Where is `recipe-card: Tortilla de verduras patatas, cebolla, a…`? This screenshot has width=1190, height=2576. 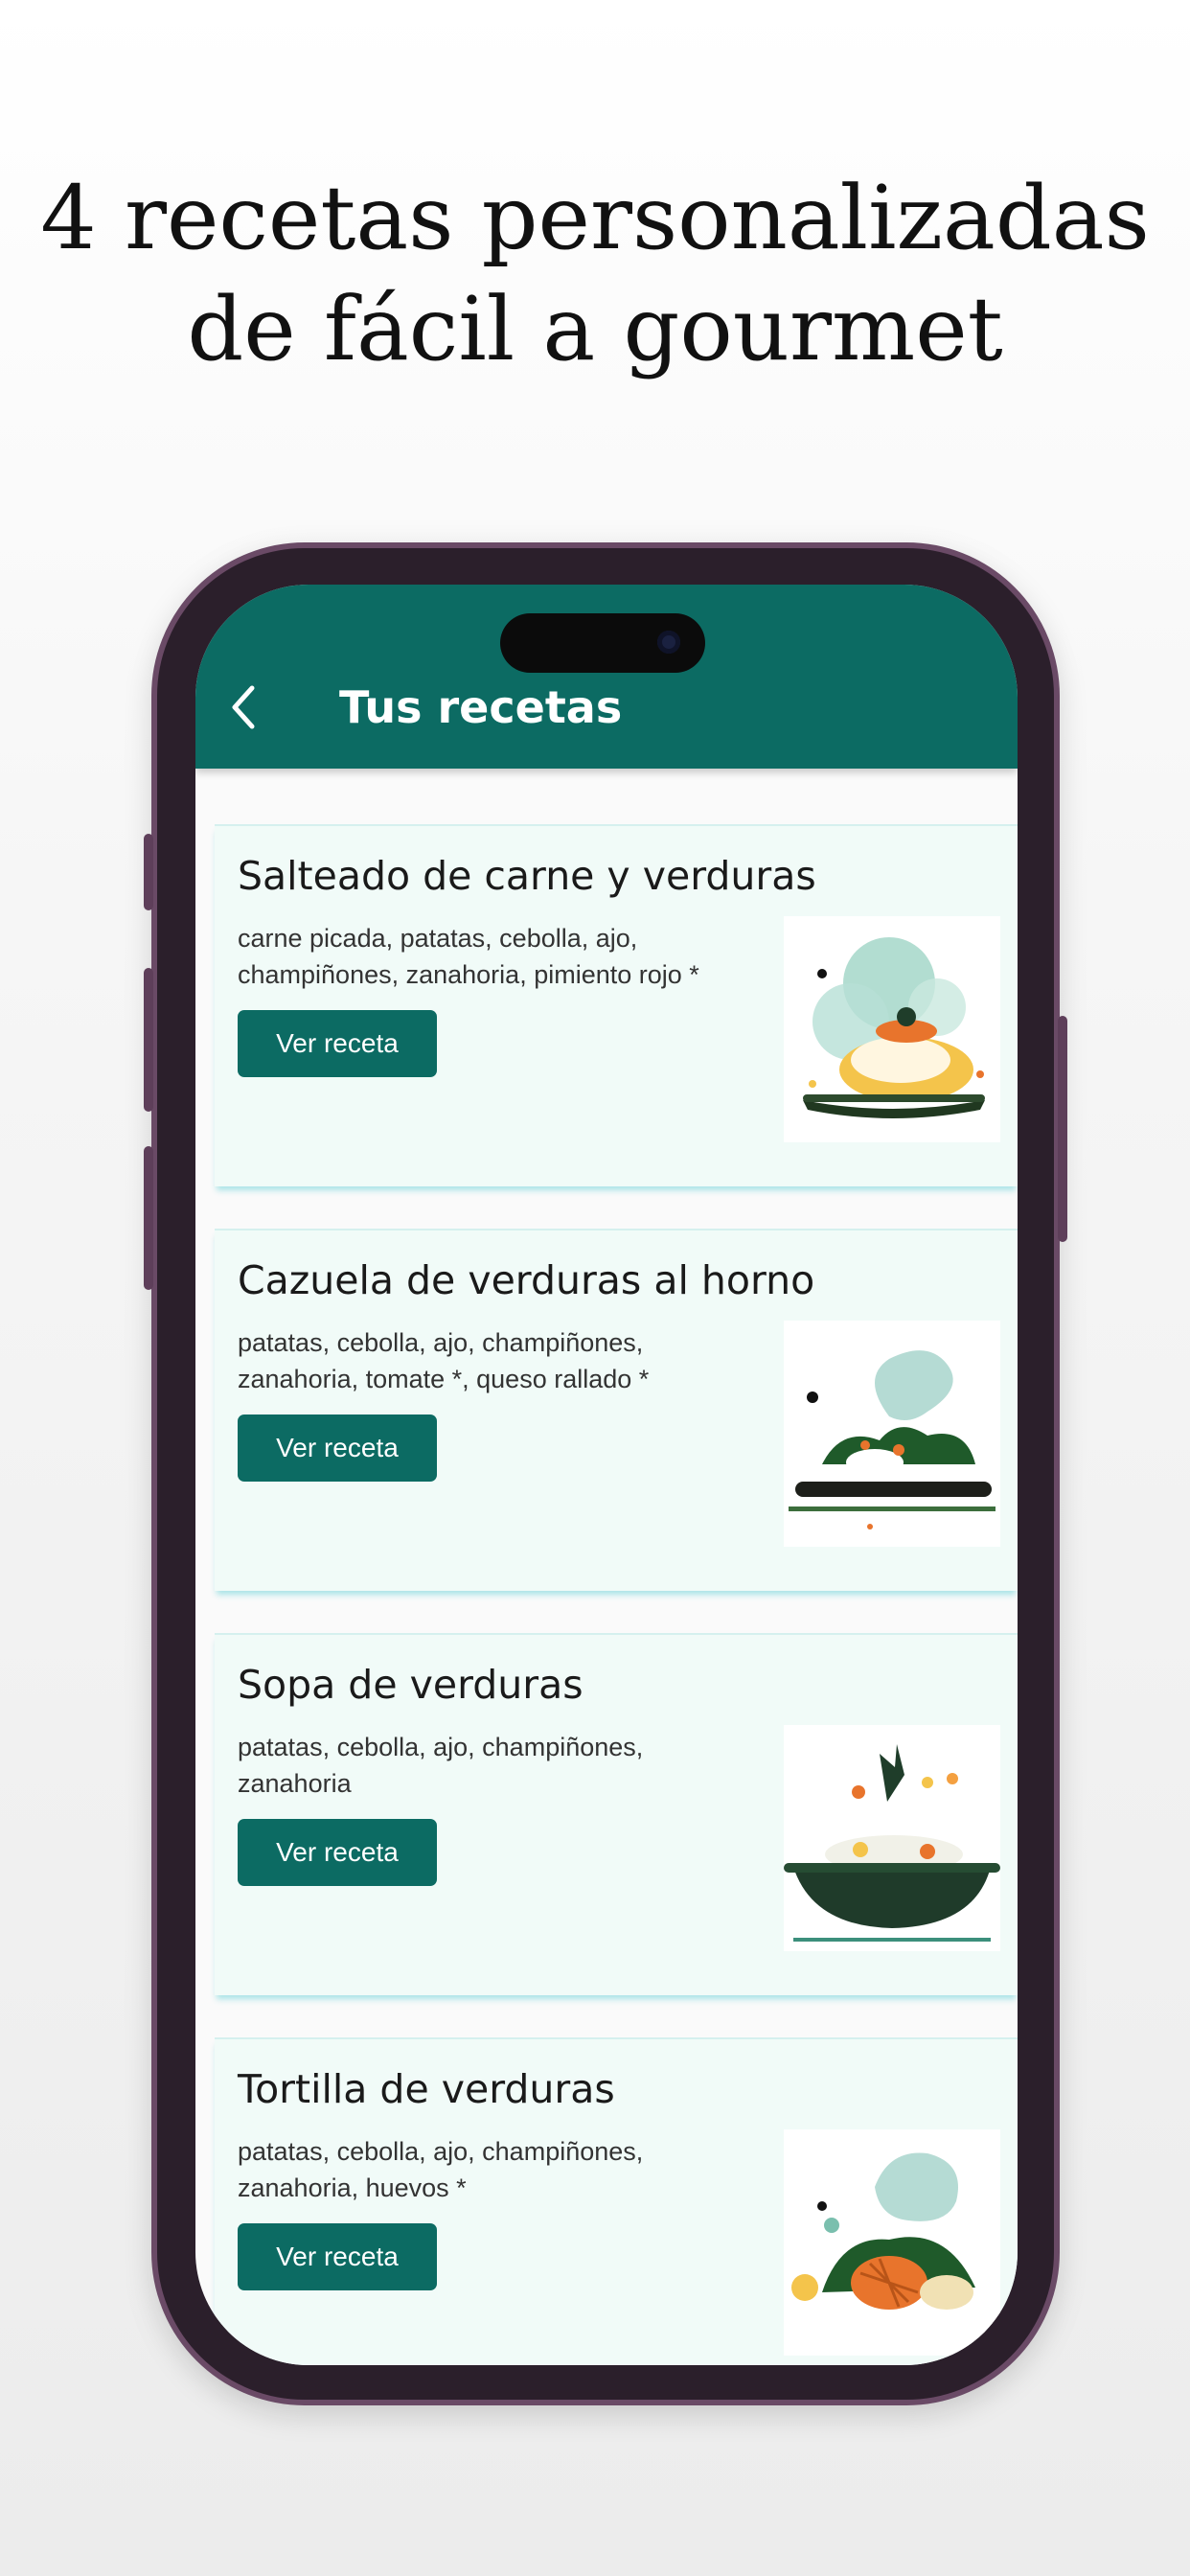
recipe-card: Tortilla de verduras patatas, cebolla, a… is located at coordinates (617, 2201).